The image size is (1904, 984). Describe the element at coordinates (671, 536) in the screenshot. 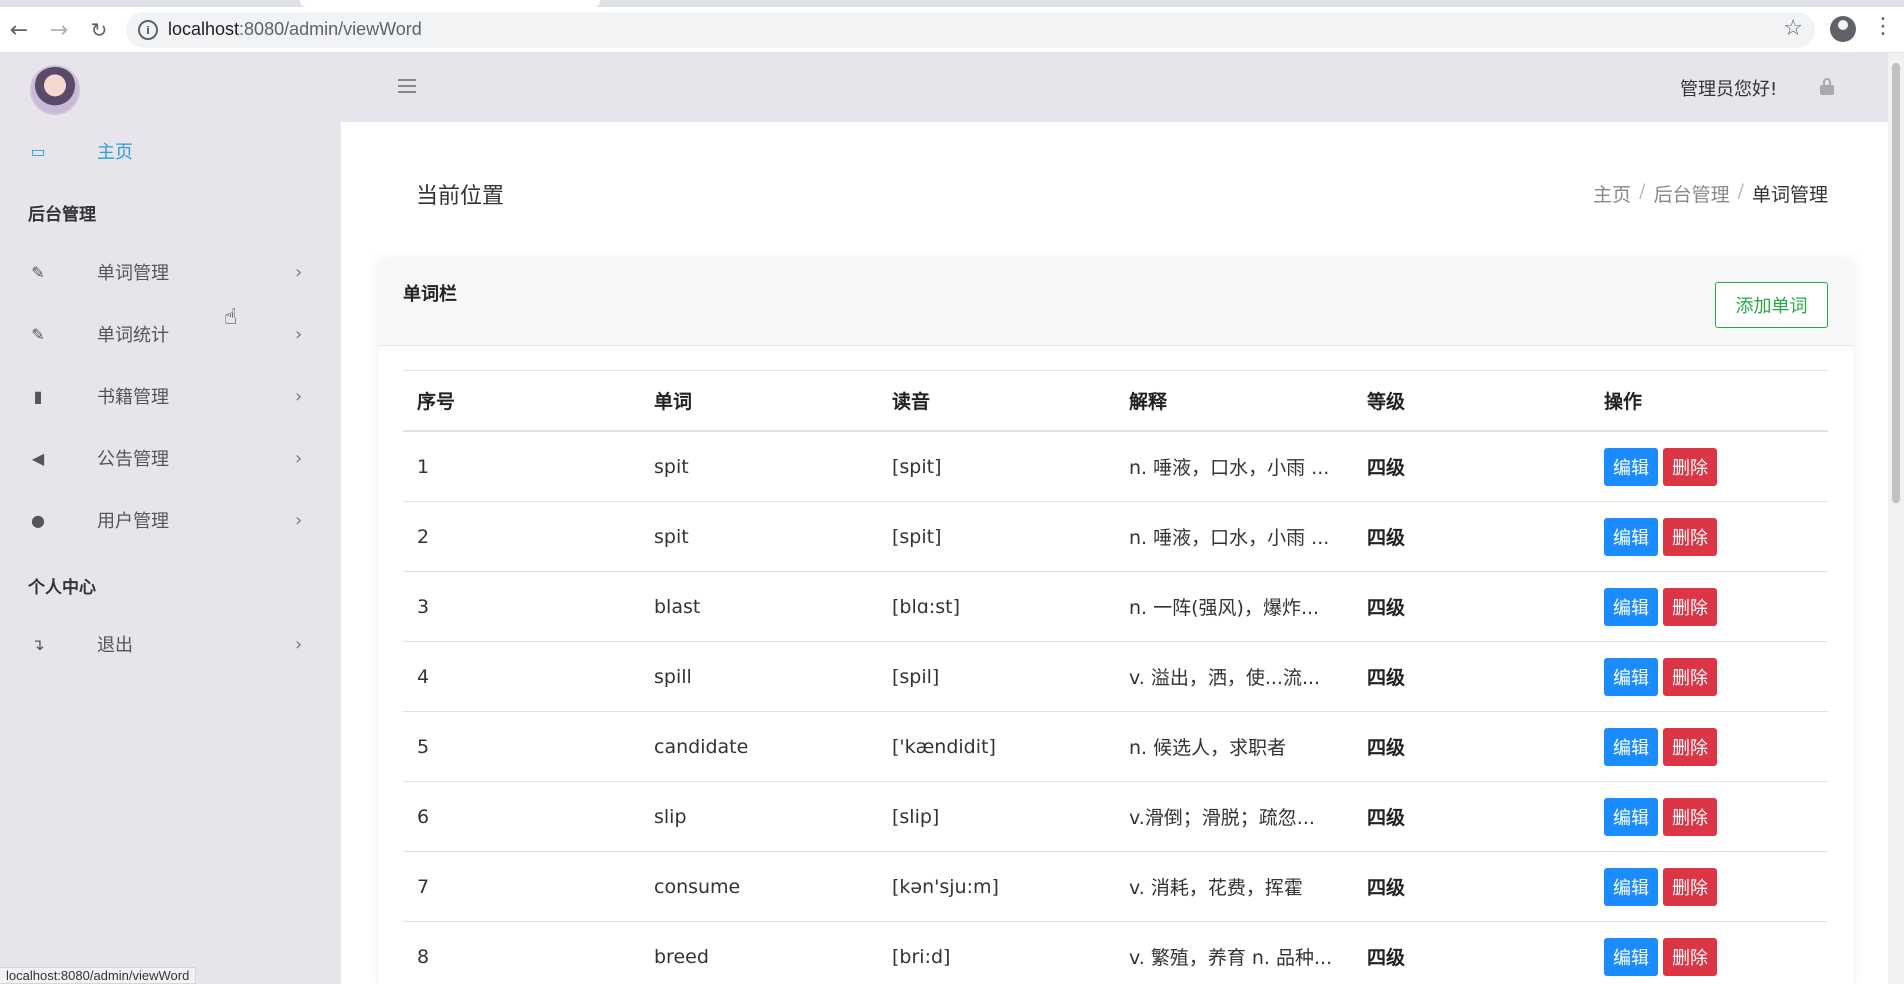

I see `word-cell: spit` at that location.